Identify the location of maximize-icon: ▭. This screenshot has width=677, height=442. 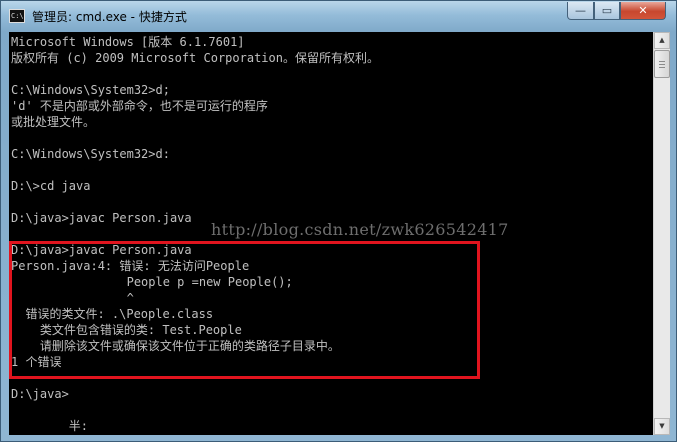
(607, 10).